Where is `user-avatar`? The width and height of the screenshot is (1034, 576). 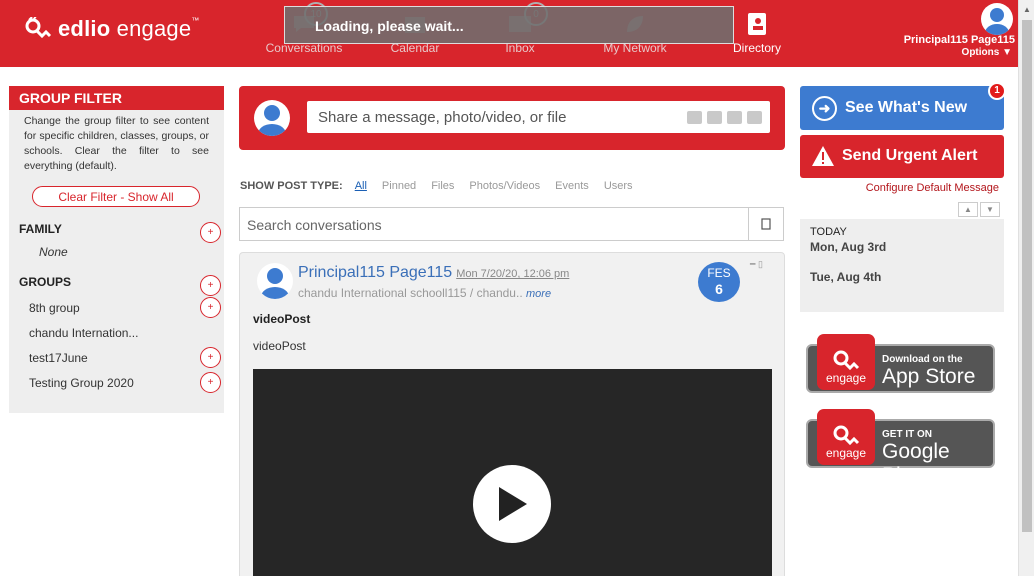 user-avatar is located at coordinates (997, 19).